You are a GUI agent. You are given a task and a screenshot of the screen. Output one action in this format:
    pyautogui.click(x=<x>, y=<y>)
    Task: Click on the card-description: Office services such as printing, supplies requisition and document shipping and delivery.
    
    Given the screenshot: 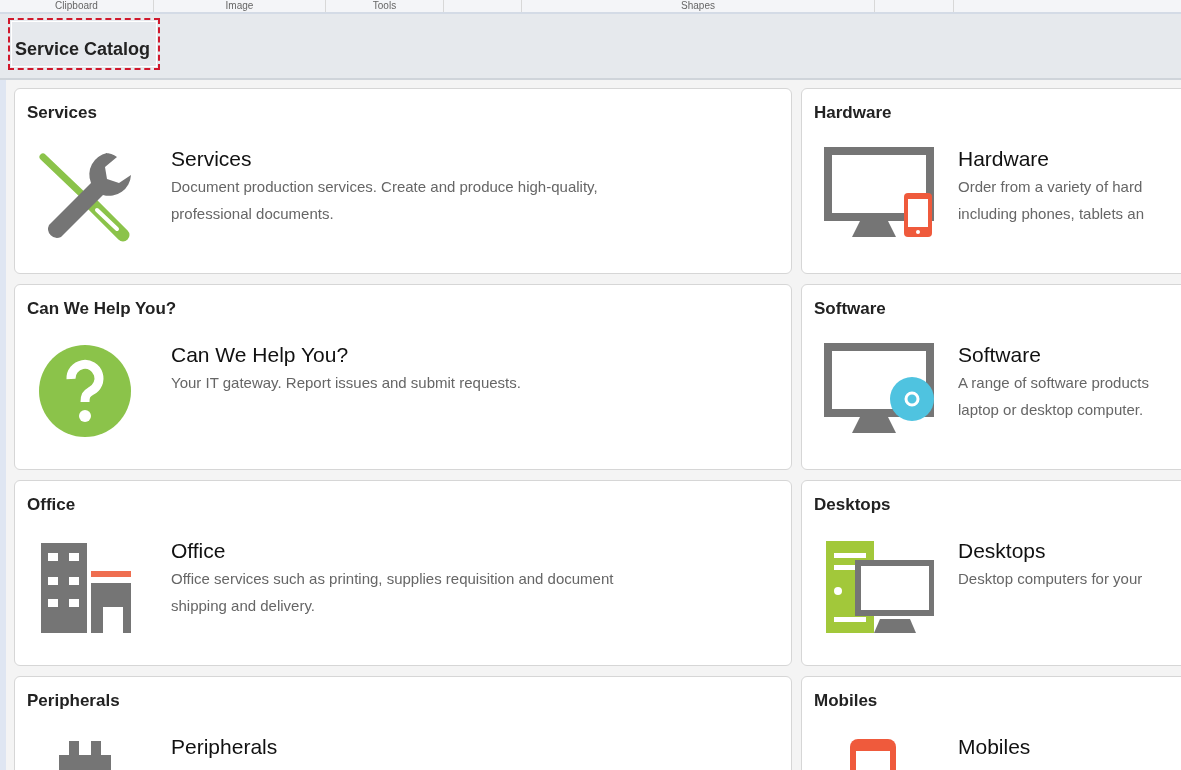 What is the action you would take?
    pyautogui.click(x=392, y=592)
    